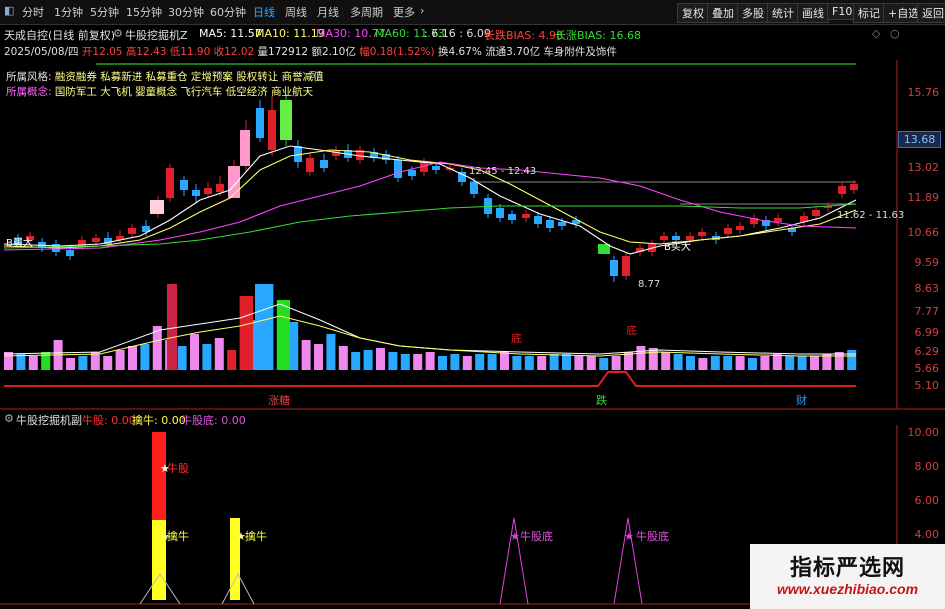 The image size is (945, 609). What do you see at coordinates (927, 500) in the screenshot?
I see `sub-axis-tick: 6.00` at bounding box center [927, 500].